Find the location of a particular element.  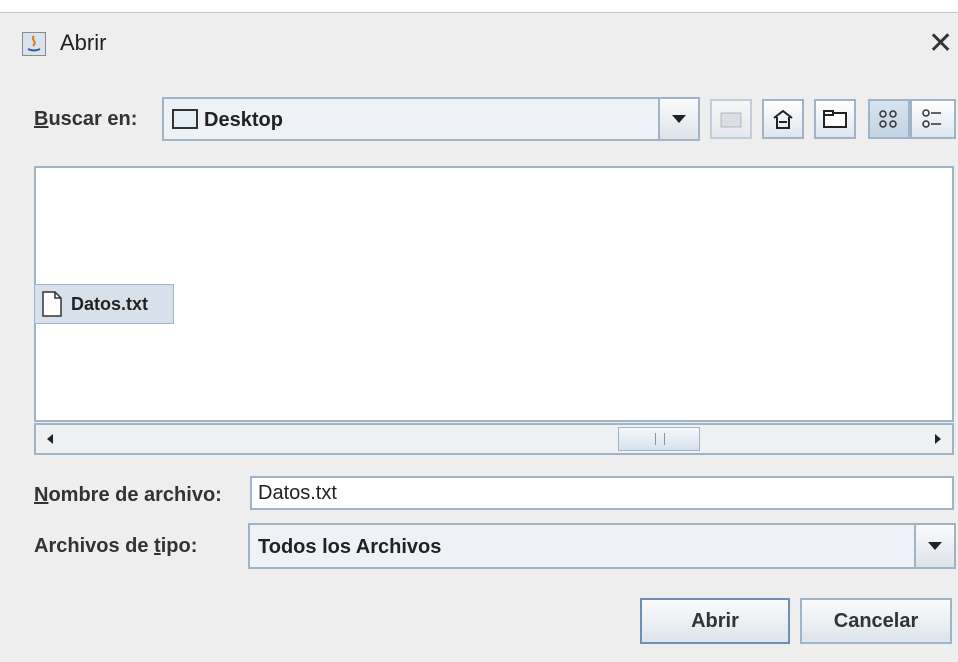

look-in-value: Desktop is located at coordinates (243, 120).